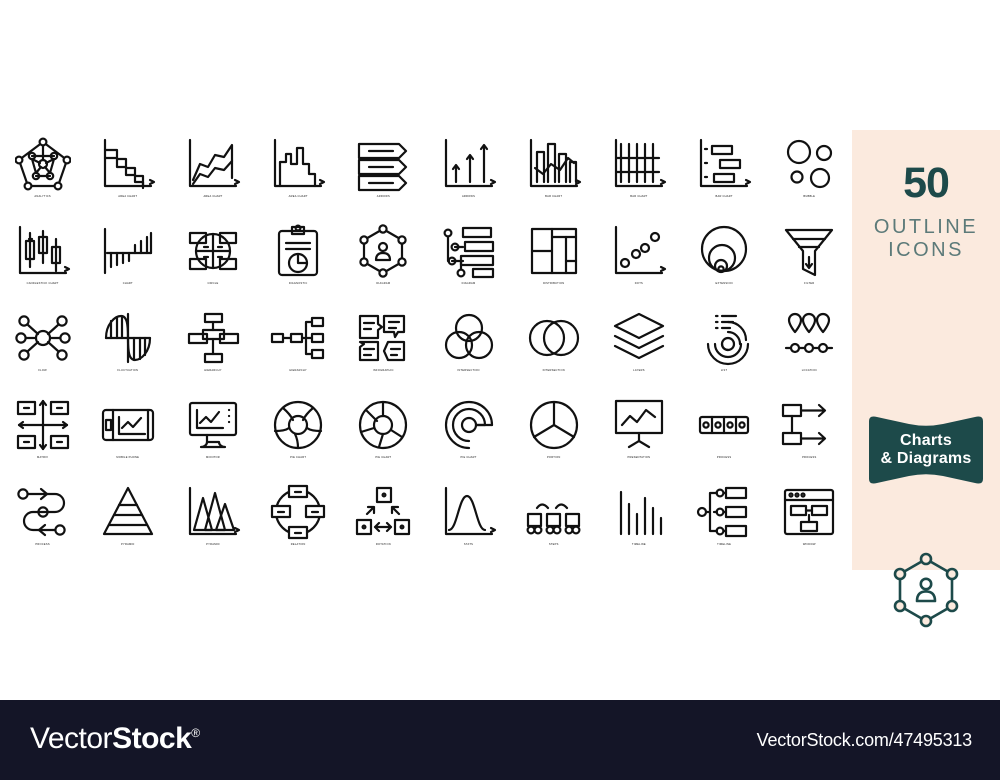 Image resolution: width=1000 pixels, height=780 pixels. Describe the element at coordinates (469, 164) in the screenshot. I see `arrows-up-icon` at that location.